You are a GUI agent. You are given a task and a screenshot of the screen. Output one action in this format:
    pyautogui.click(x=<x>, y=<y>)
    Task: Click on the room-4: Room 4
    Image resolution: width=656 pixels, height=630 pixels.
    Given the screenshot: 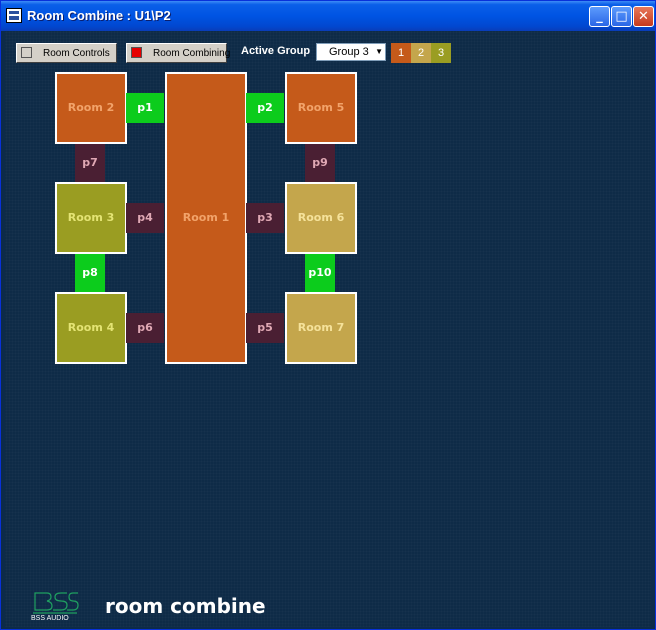 What is the action you would take?
    pyautogui.click(x=91, y=328)
    